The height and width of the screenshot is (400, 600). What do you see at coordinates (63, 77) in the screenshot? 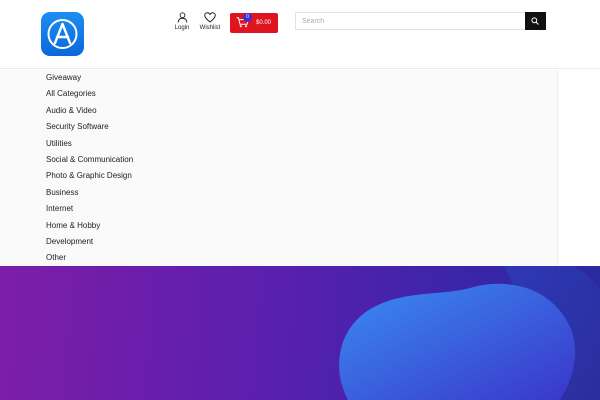
I see `category-item-giveaway: Giveaway` at bounding box center [63, 77].